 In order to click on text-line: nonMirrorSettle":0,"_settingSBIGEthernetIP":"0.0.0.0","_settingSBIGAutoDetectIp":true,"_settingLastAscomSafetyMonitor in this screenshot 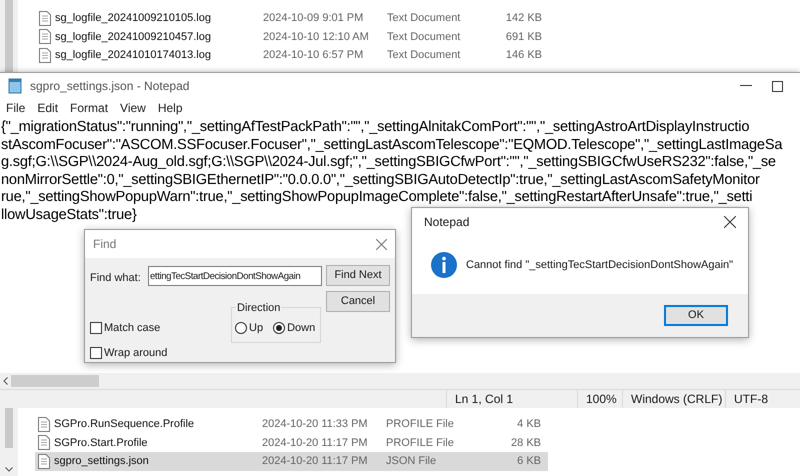, I will do `click(380, 181)`.